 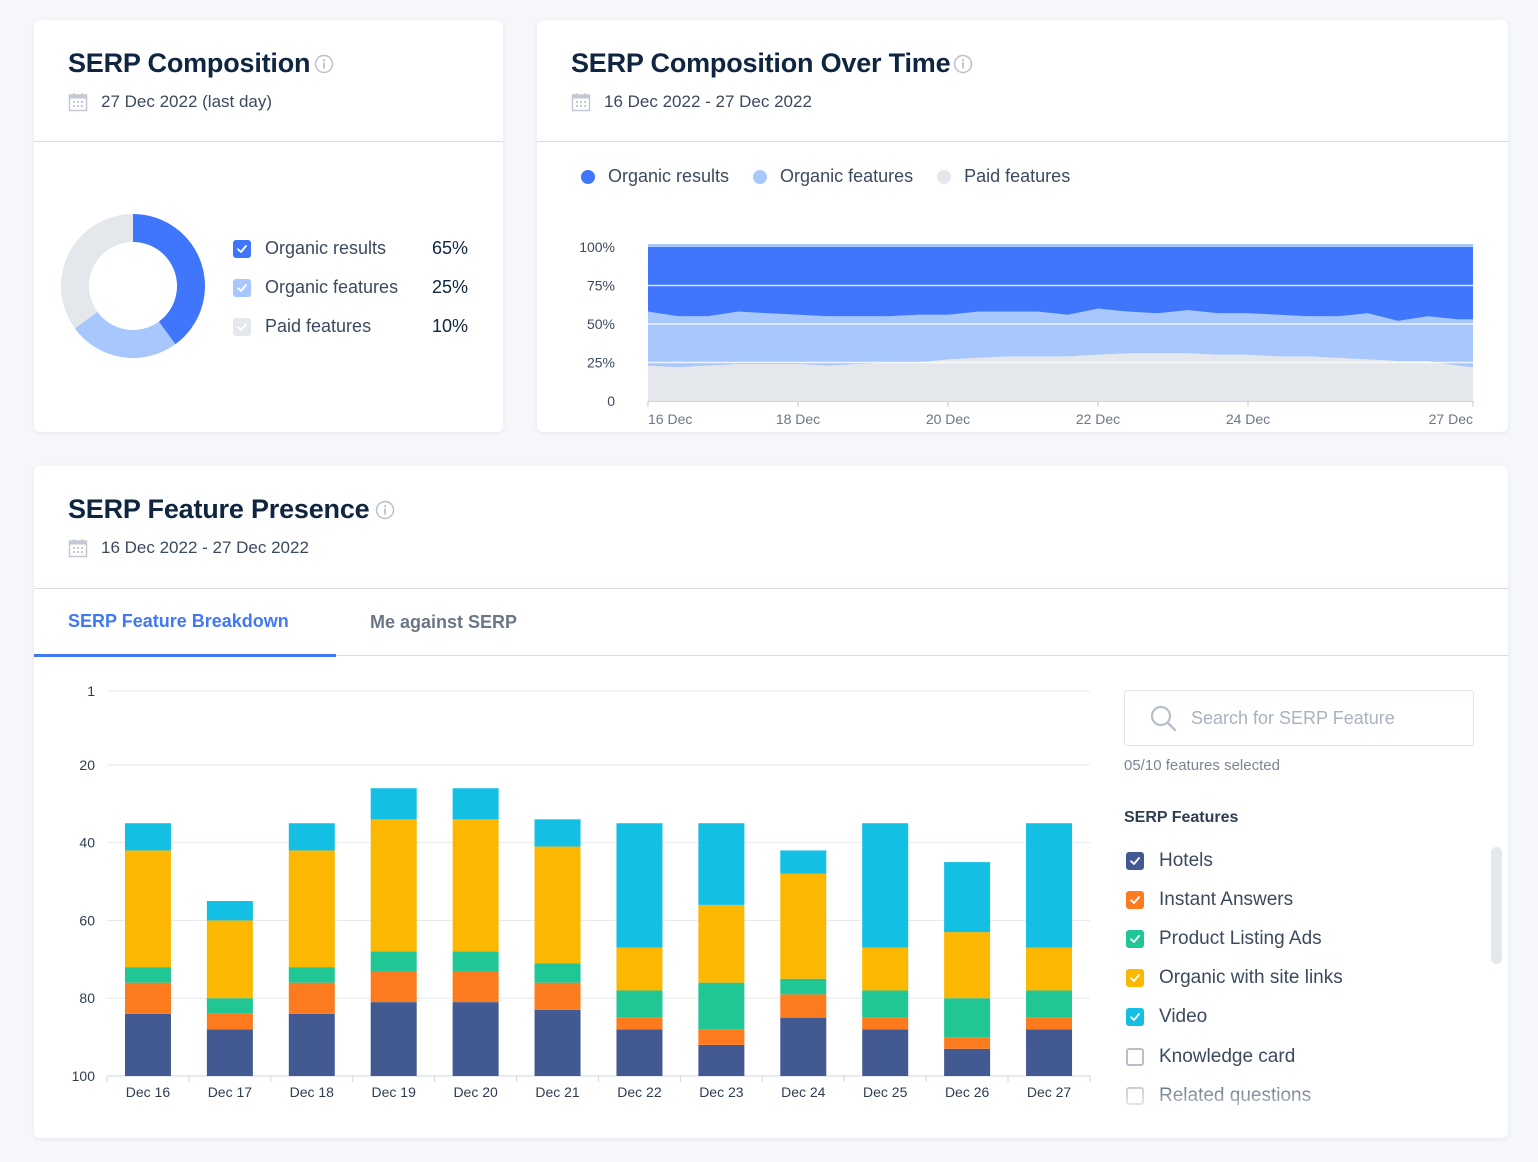 I want to click on tab-serp-feature-breakdown: SERP Feature Breakdown, so click(x=185, y=622).